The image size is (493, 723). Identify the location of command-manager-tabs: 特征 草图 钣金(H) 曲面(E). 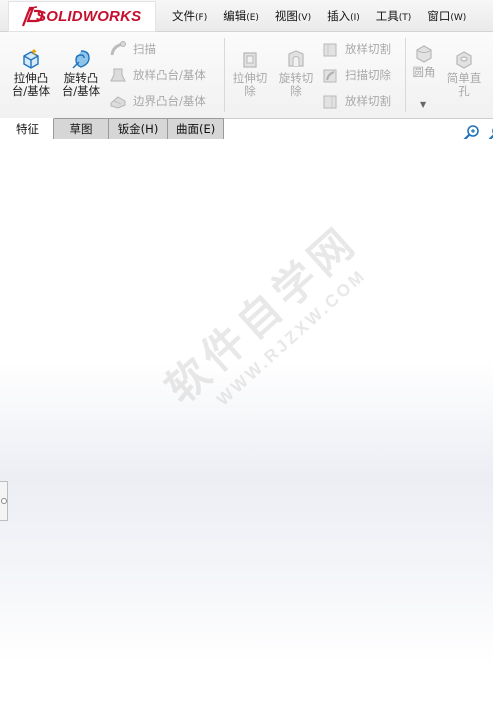
(112, 129).